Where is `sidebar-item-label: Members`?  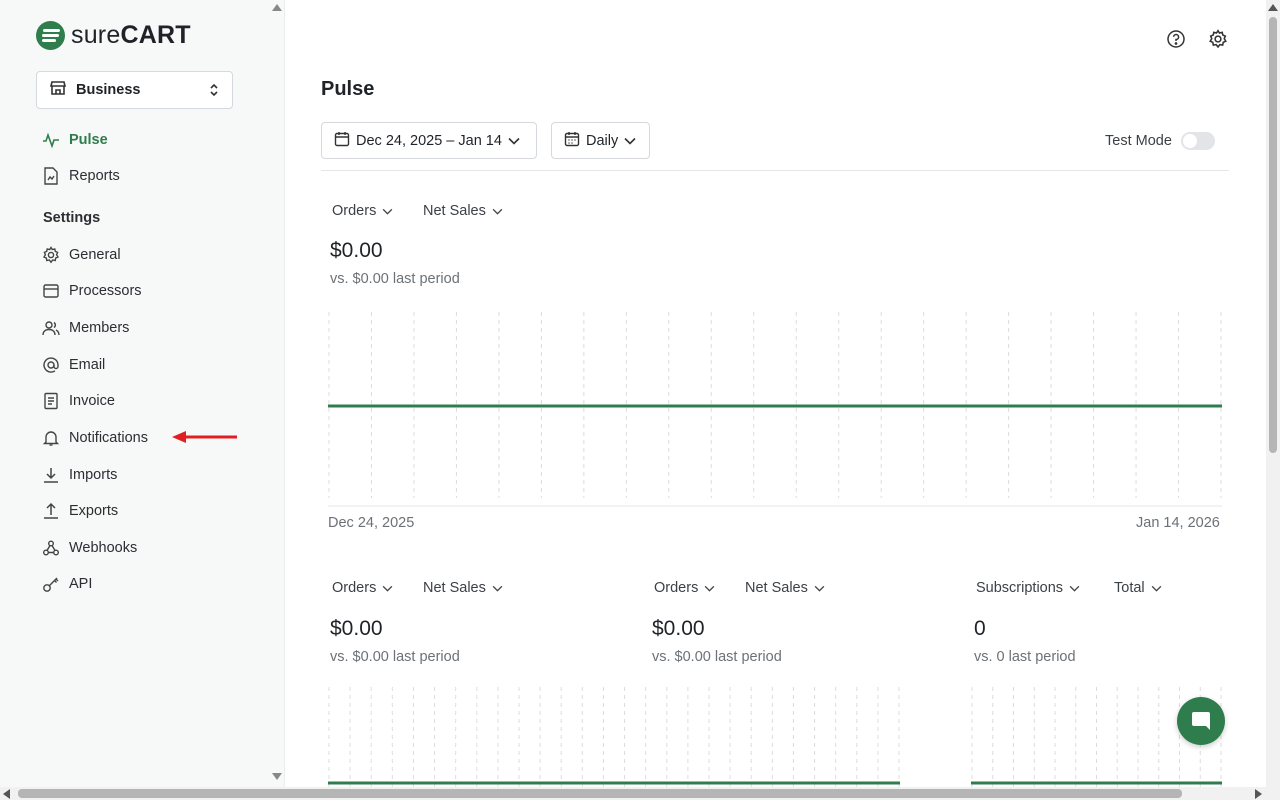 sidebar-item-label: Members is located at coordinates (99, 328).